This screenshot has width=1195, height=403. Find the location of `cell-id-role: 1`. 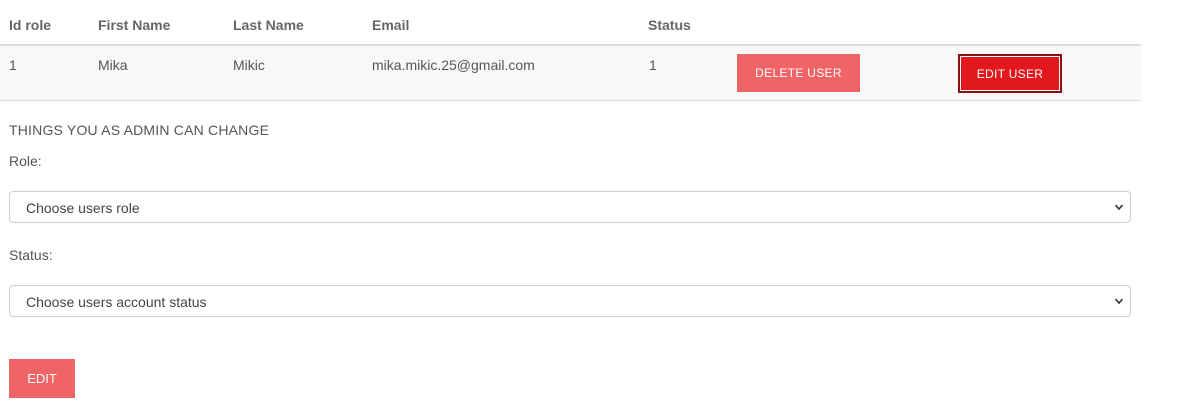

cell-id-role: 1 is located at coordinates (13, 65).